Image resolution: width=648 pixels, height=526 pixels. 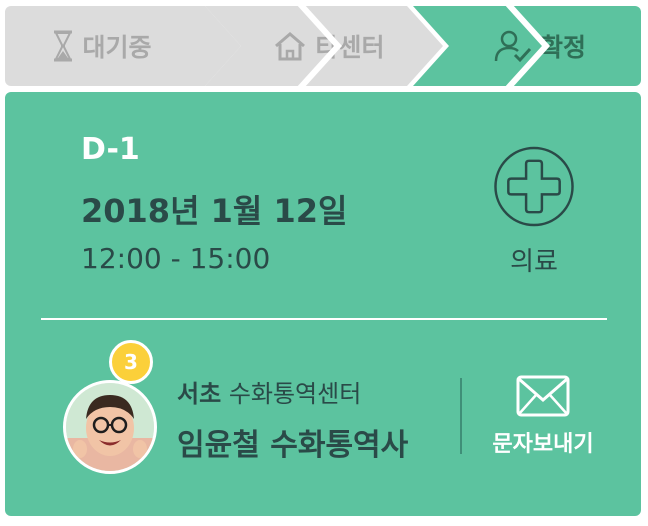 I want to click on center-name: 서초 수화통역센터, so click(x=269, y=391).